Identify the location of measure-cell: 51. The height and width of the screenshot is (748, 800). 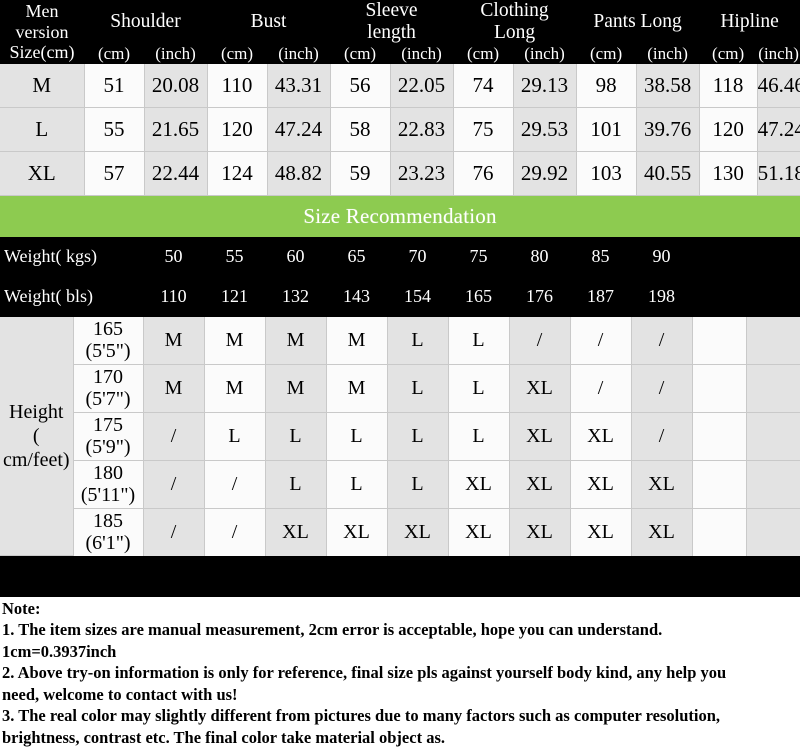
(114, 85).